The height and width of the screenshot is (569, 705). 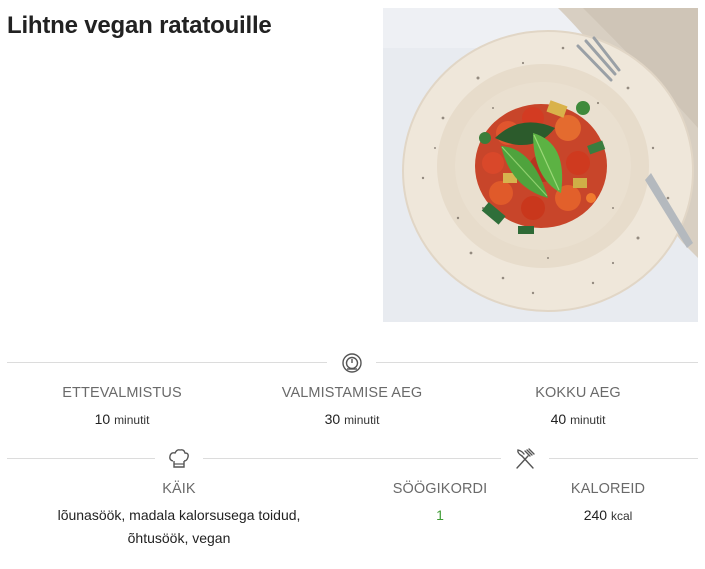 What do you see at coordinates (362, 420) in the screenshot?
I see `cook-time-unit: minutit` at bounding box center [362, 420].